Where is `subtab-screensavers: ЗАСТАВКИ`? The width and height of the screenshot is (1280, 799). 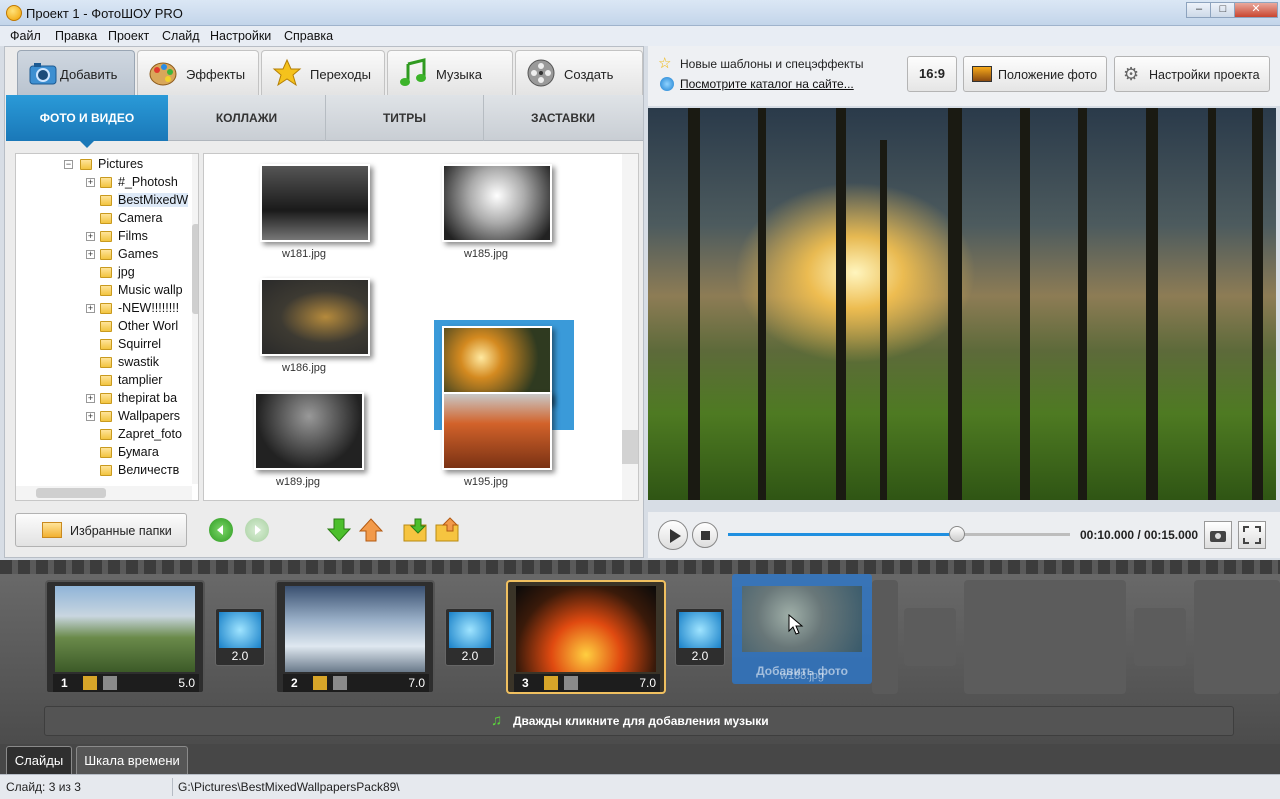 subtab-screensavers: ЗАСТАВКИ is located at coordinates (563, 118).